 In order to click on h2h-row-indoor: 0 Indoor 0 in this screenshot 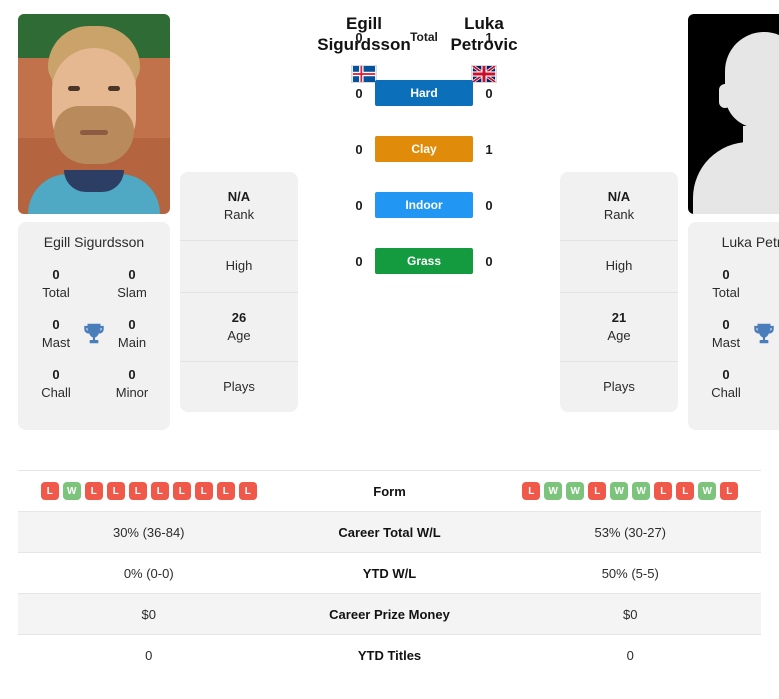, I will do `click(424, 205)`.